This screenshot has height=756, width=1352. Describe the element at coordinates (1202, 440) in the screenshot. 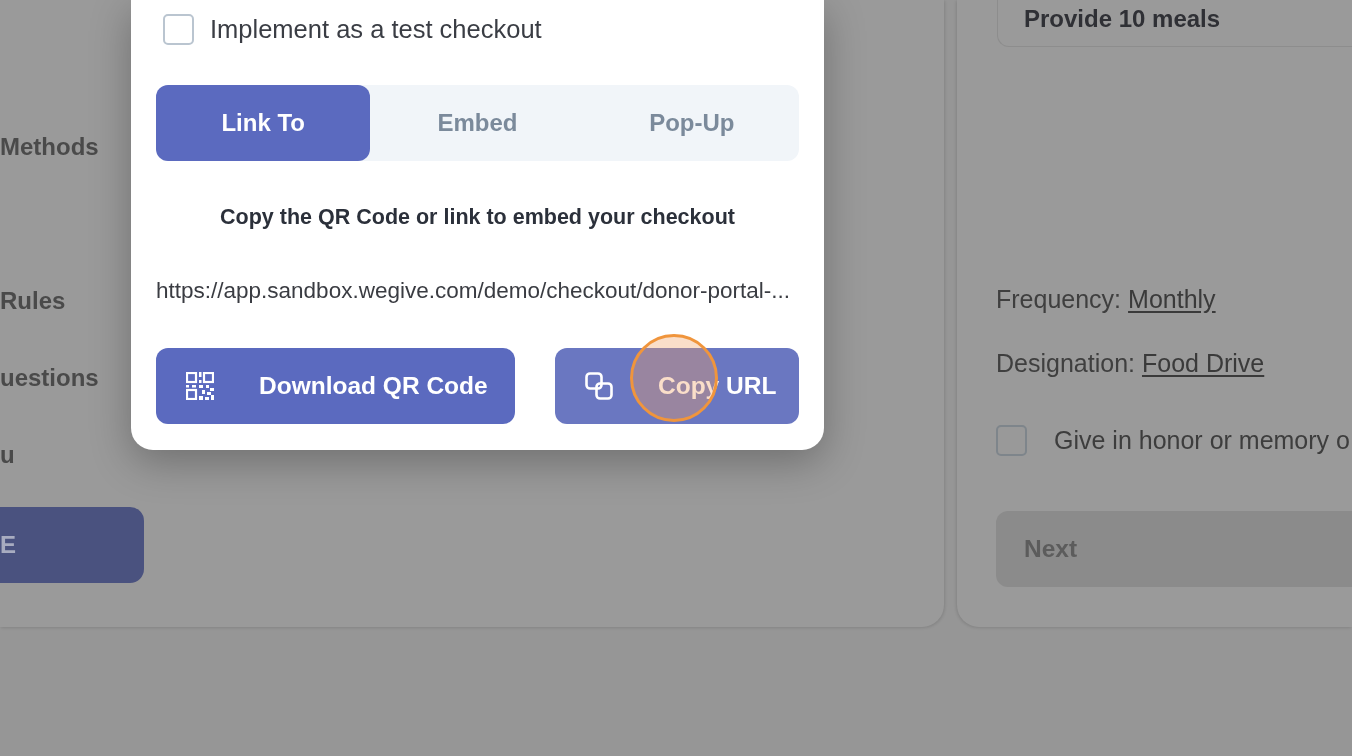

I see `tribute-label: Give in honor or memory o` at that location.